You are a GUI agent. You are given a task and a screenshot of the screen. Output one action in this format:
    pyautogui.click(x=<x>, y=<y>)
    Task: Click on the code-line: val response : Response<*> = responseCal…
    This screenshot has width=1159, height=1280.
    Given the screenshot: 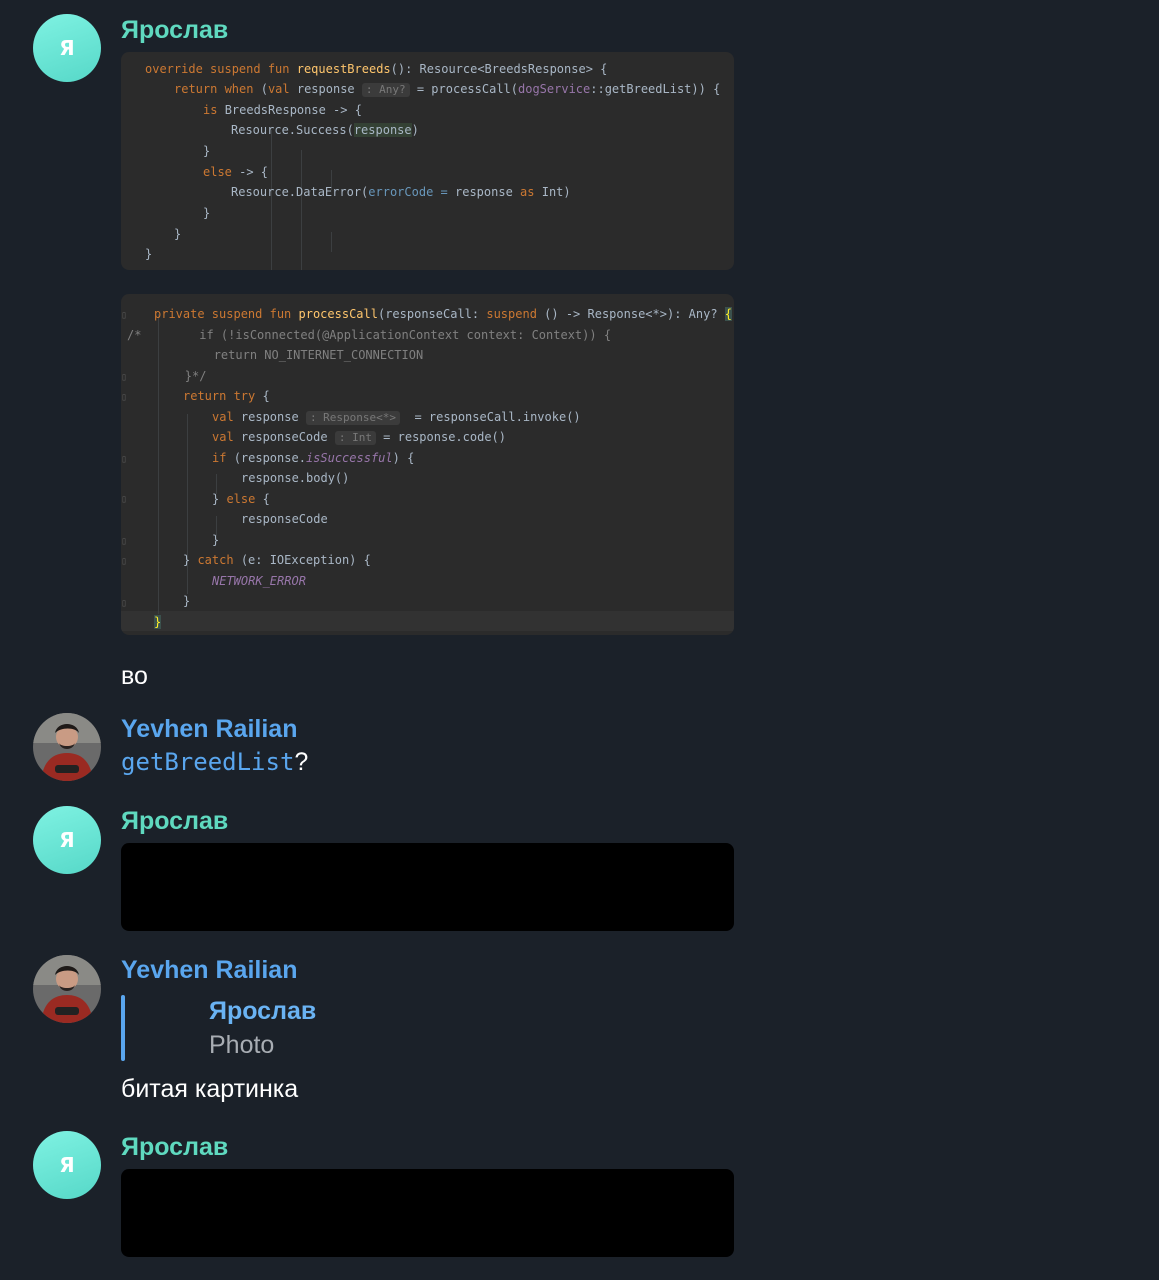 What is the action you would take?
    pyautogui.click(x=396, y=417)
    